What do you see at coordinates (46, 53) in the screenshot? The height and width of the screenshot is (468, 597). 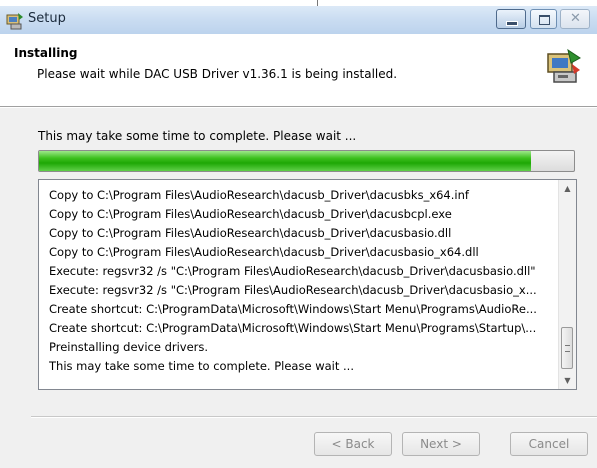 I see `page-title: Installing` at bounding box center [46, 53].